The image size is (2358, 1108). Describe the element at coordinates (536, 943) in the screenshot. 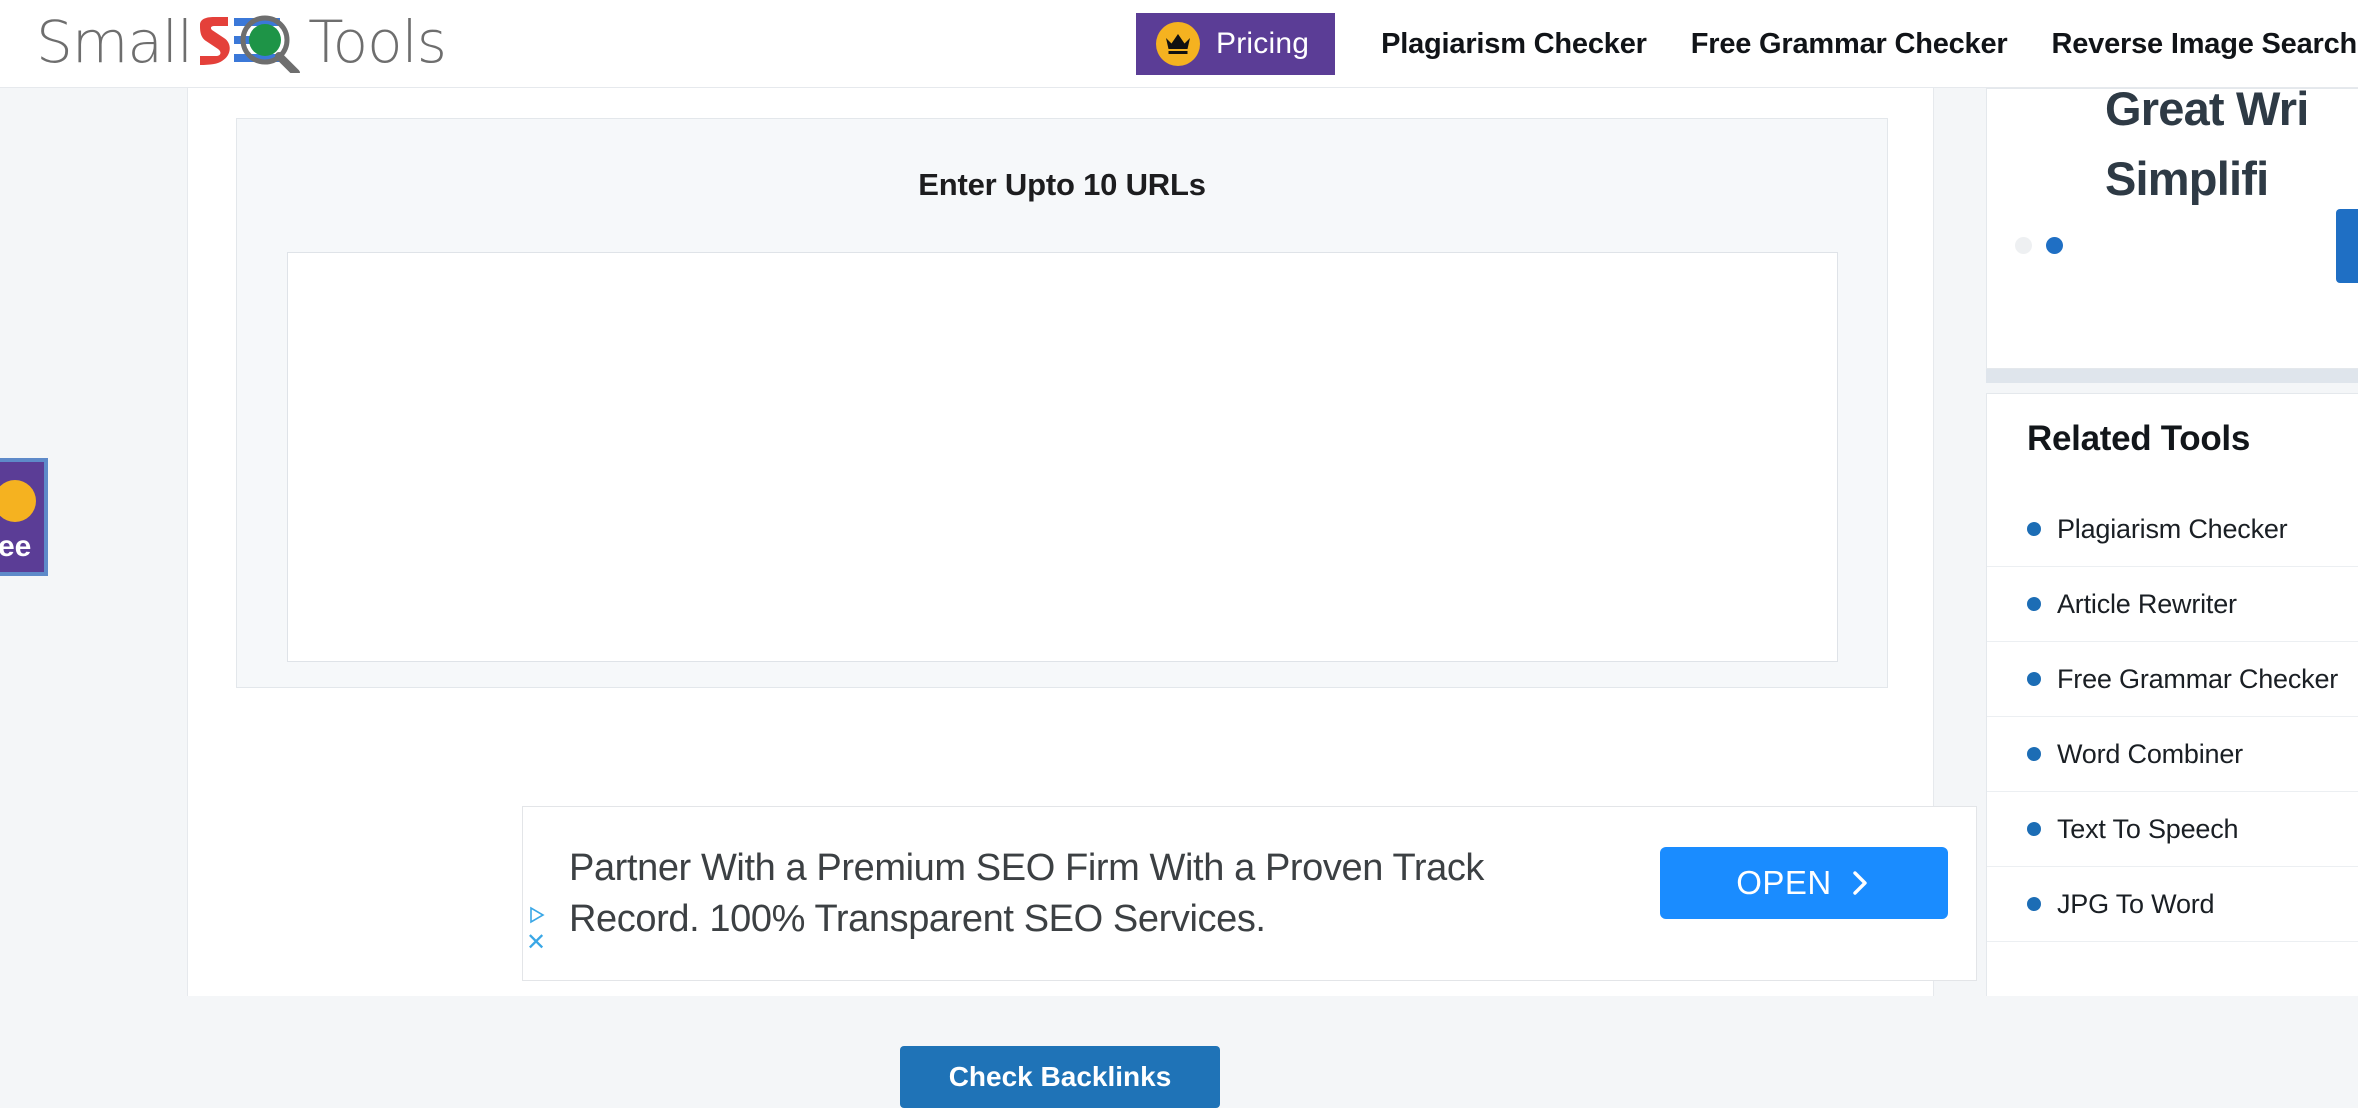

I see `close-icon: ✕` at that location.